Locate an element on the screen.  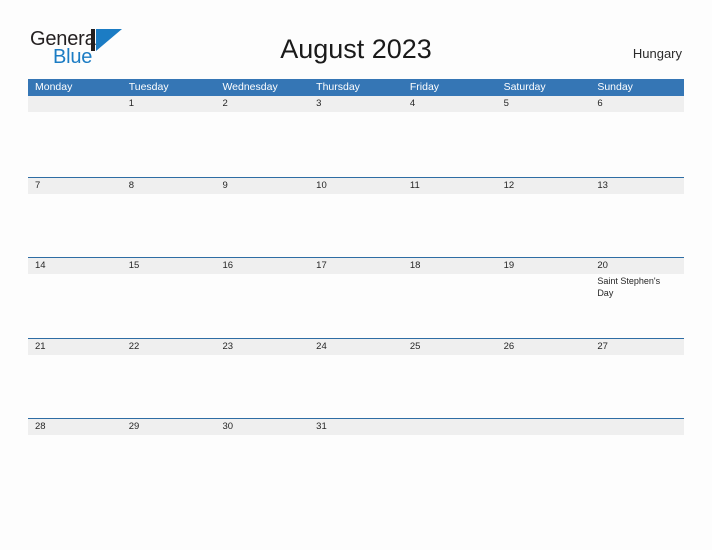
day-number: 1 is located at coordinates (131, 103).